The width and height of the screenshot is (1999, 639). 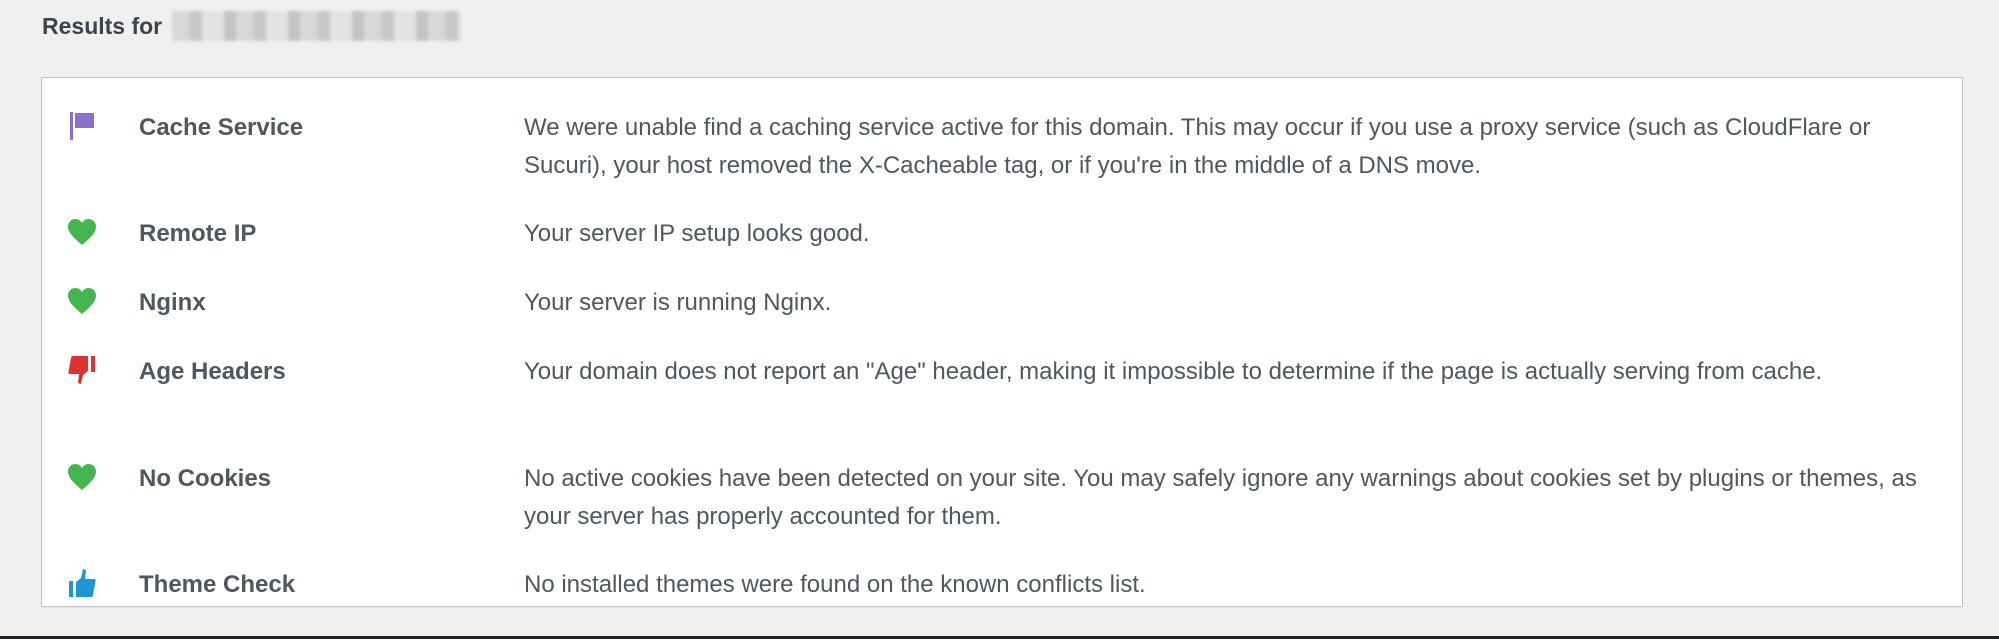 I want to click on result-label: No Cookies, so click(x=205, y=478).